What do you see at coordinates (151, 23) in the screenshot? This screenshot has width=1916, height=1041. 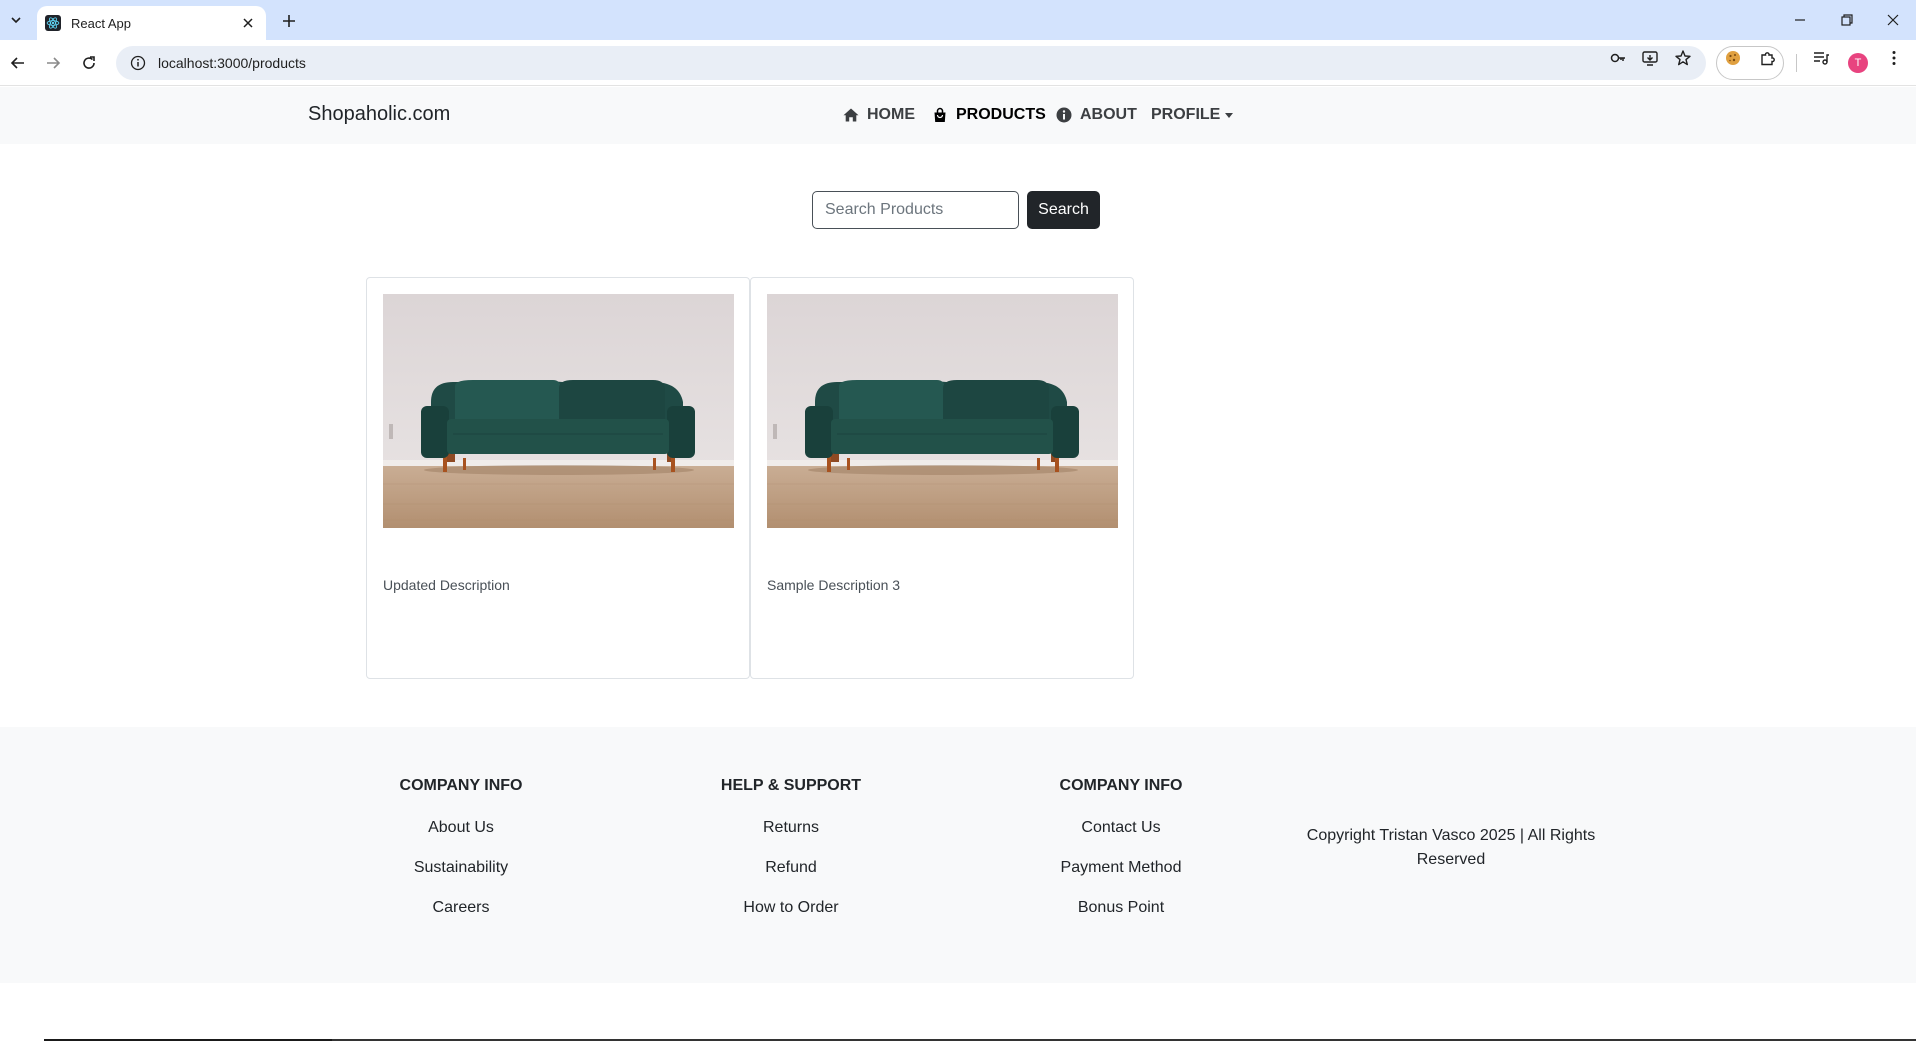 I see `browser-tab: React App` at bounding box center [151, 23].